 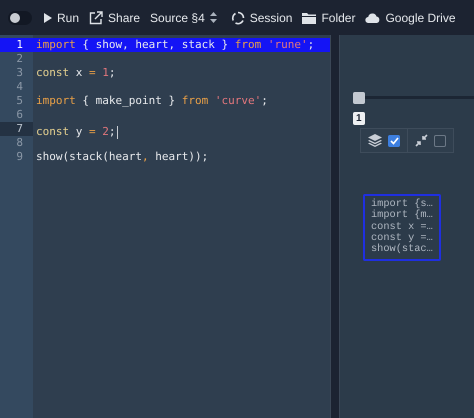 I want to click on run-button: Run, so click(x=61, y=18).